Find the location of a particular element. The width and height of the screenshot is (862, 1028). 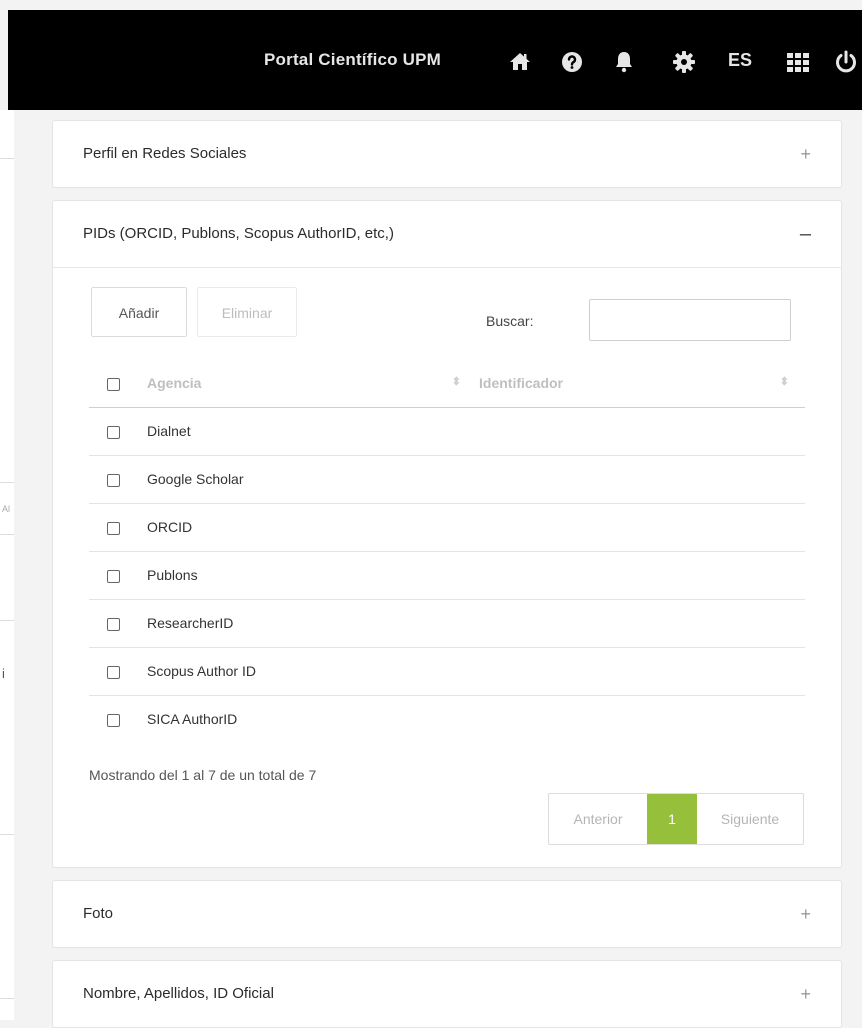

collapse-icon: – is located at coordinates (805, 234).